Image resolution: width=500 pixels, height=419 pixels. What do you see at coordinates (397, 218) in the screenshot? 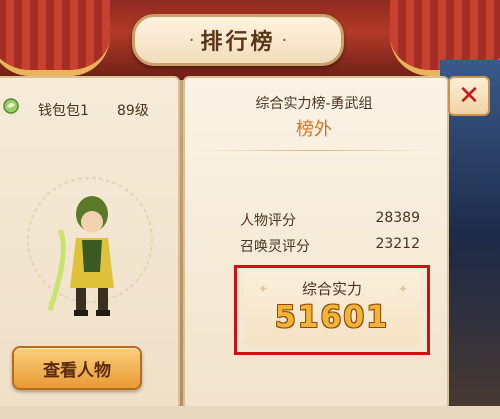
I see `stat-value-character: 28389` at bounding box center [397, 218].